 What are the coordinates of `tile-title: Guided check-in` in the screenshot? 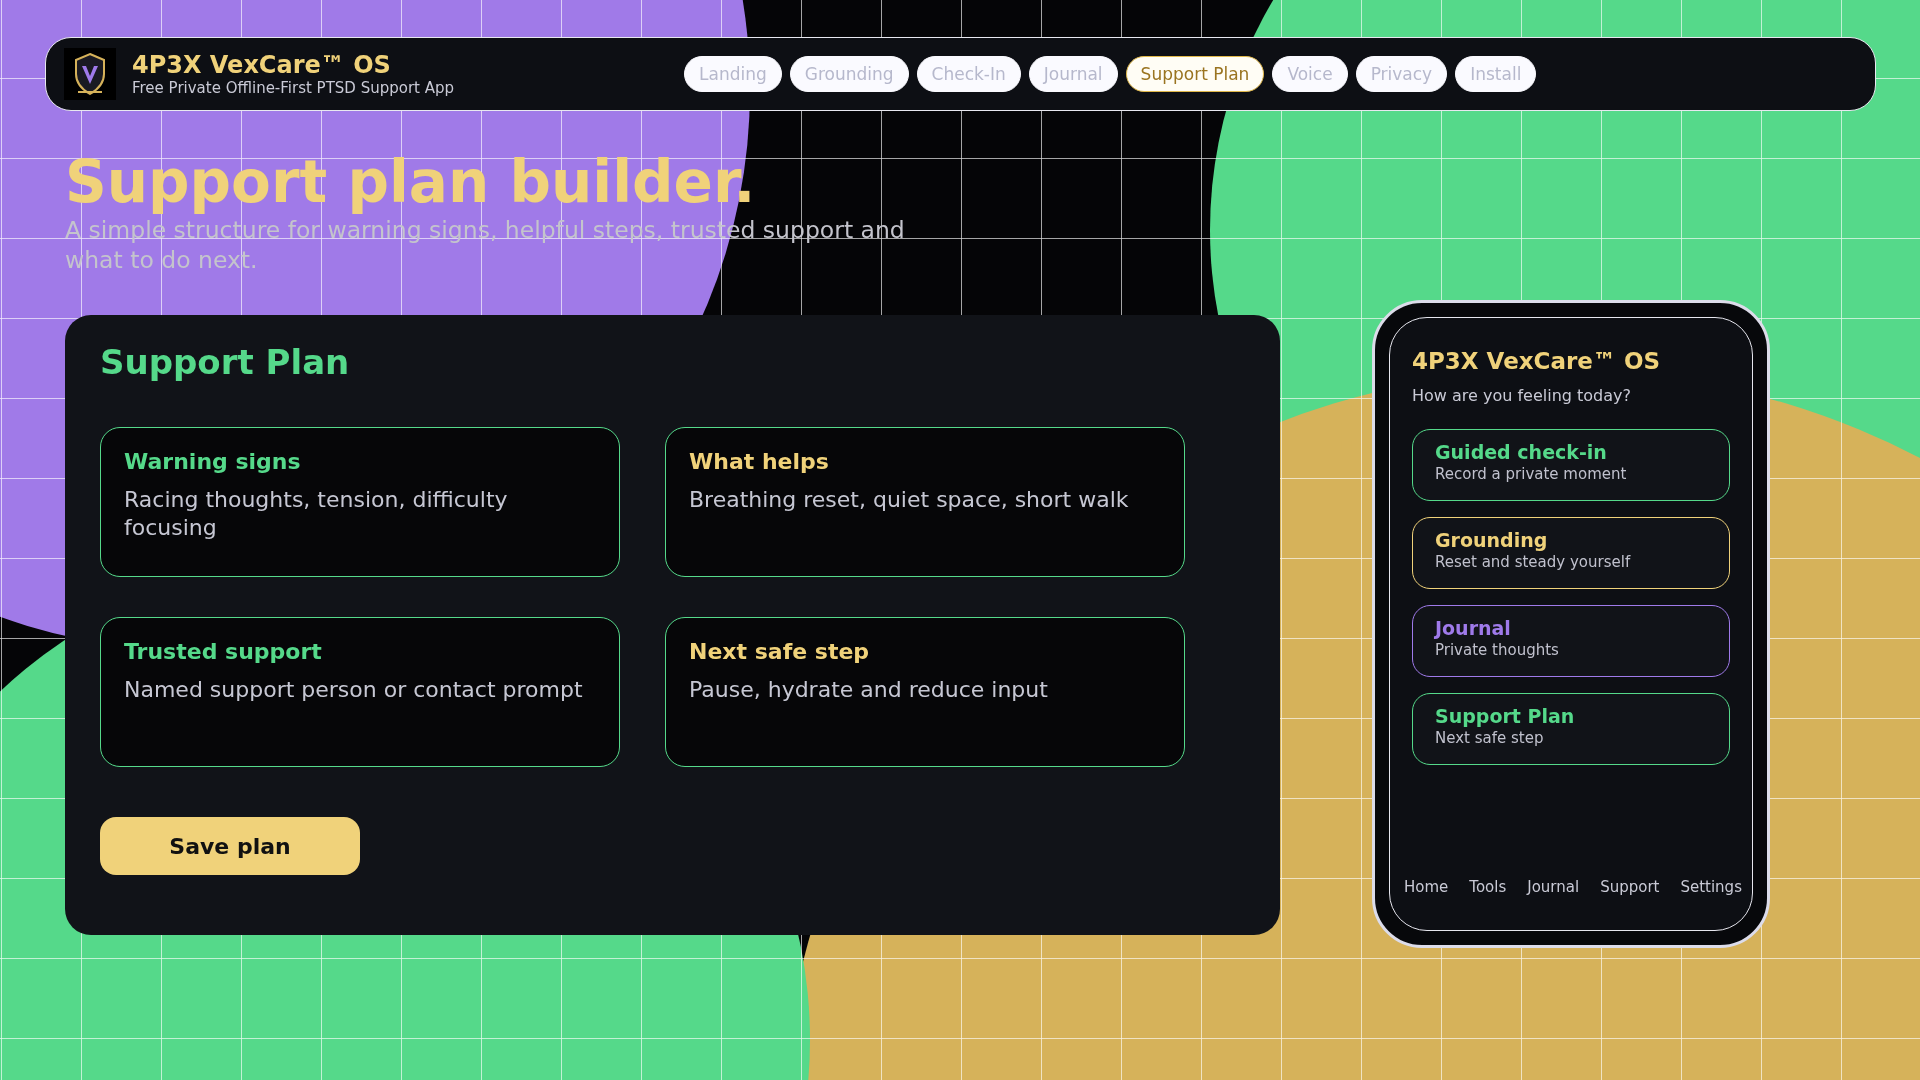 It's located at (1521, 452).